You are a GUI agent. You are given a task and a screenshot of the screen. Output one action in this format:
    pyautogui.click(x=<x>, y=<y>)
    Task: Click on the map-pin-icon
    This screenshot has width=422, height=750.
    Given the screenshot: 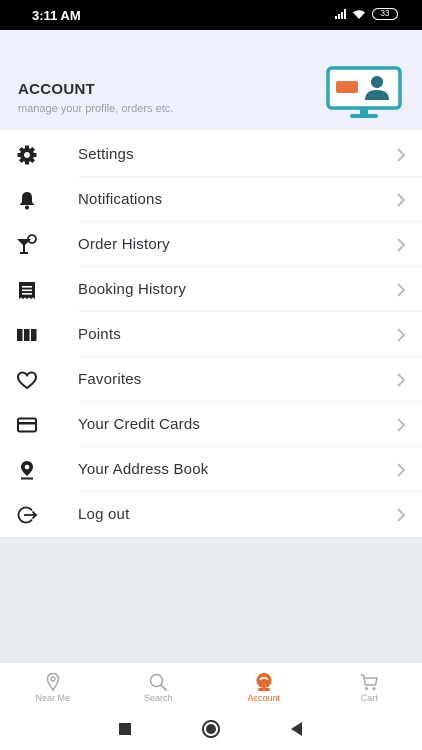 What is the action you would take?
    pyautogui.click(x=53, y=682)
    